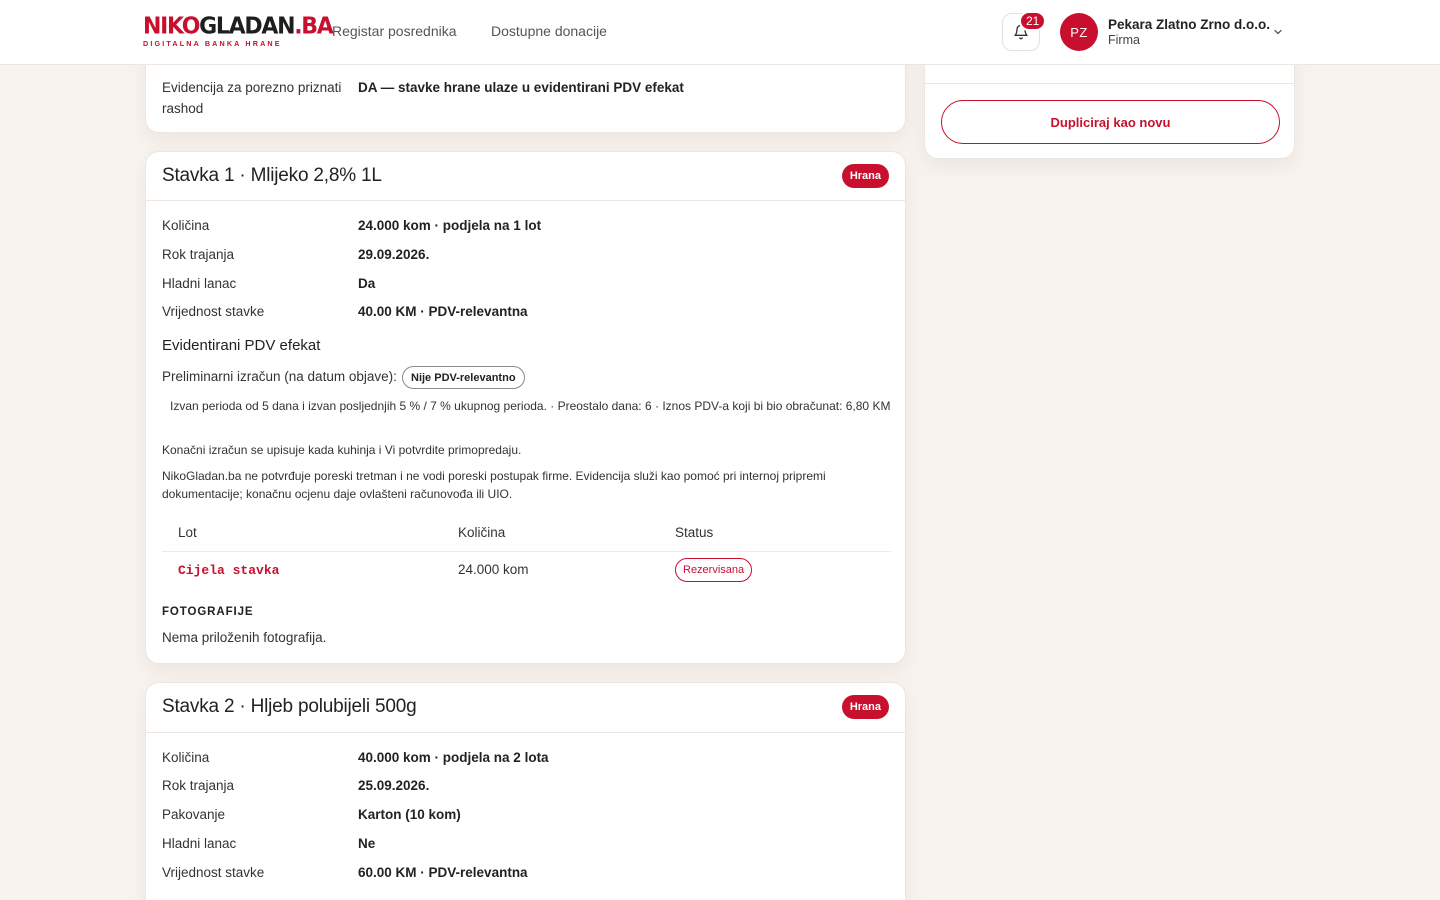 Image resolution: width=1440 pixels, height=900 pixels. I want to click on nav-link-registar-posrednika: Registar posrednika, so click(394, 31).